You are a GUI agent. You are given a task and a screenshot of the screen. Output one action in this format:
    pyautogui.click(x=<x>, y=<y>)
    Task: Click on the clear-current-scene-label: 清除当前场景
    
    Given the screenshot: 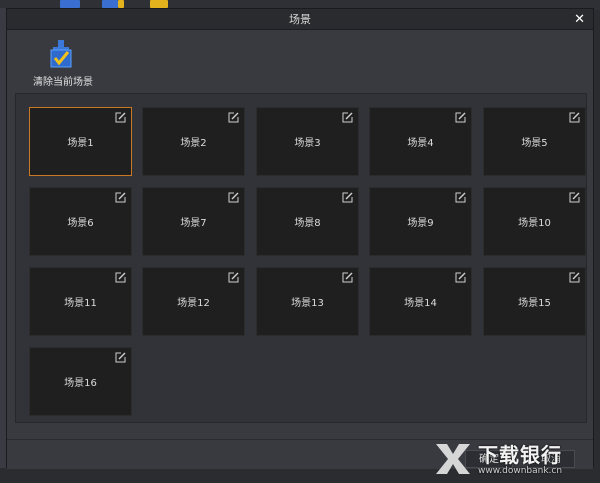 What is the action you would take?
    pyautogui.click(x=63, y=82)
    